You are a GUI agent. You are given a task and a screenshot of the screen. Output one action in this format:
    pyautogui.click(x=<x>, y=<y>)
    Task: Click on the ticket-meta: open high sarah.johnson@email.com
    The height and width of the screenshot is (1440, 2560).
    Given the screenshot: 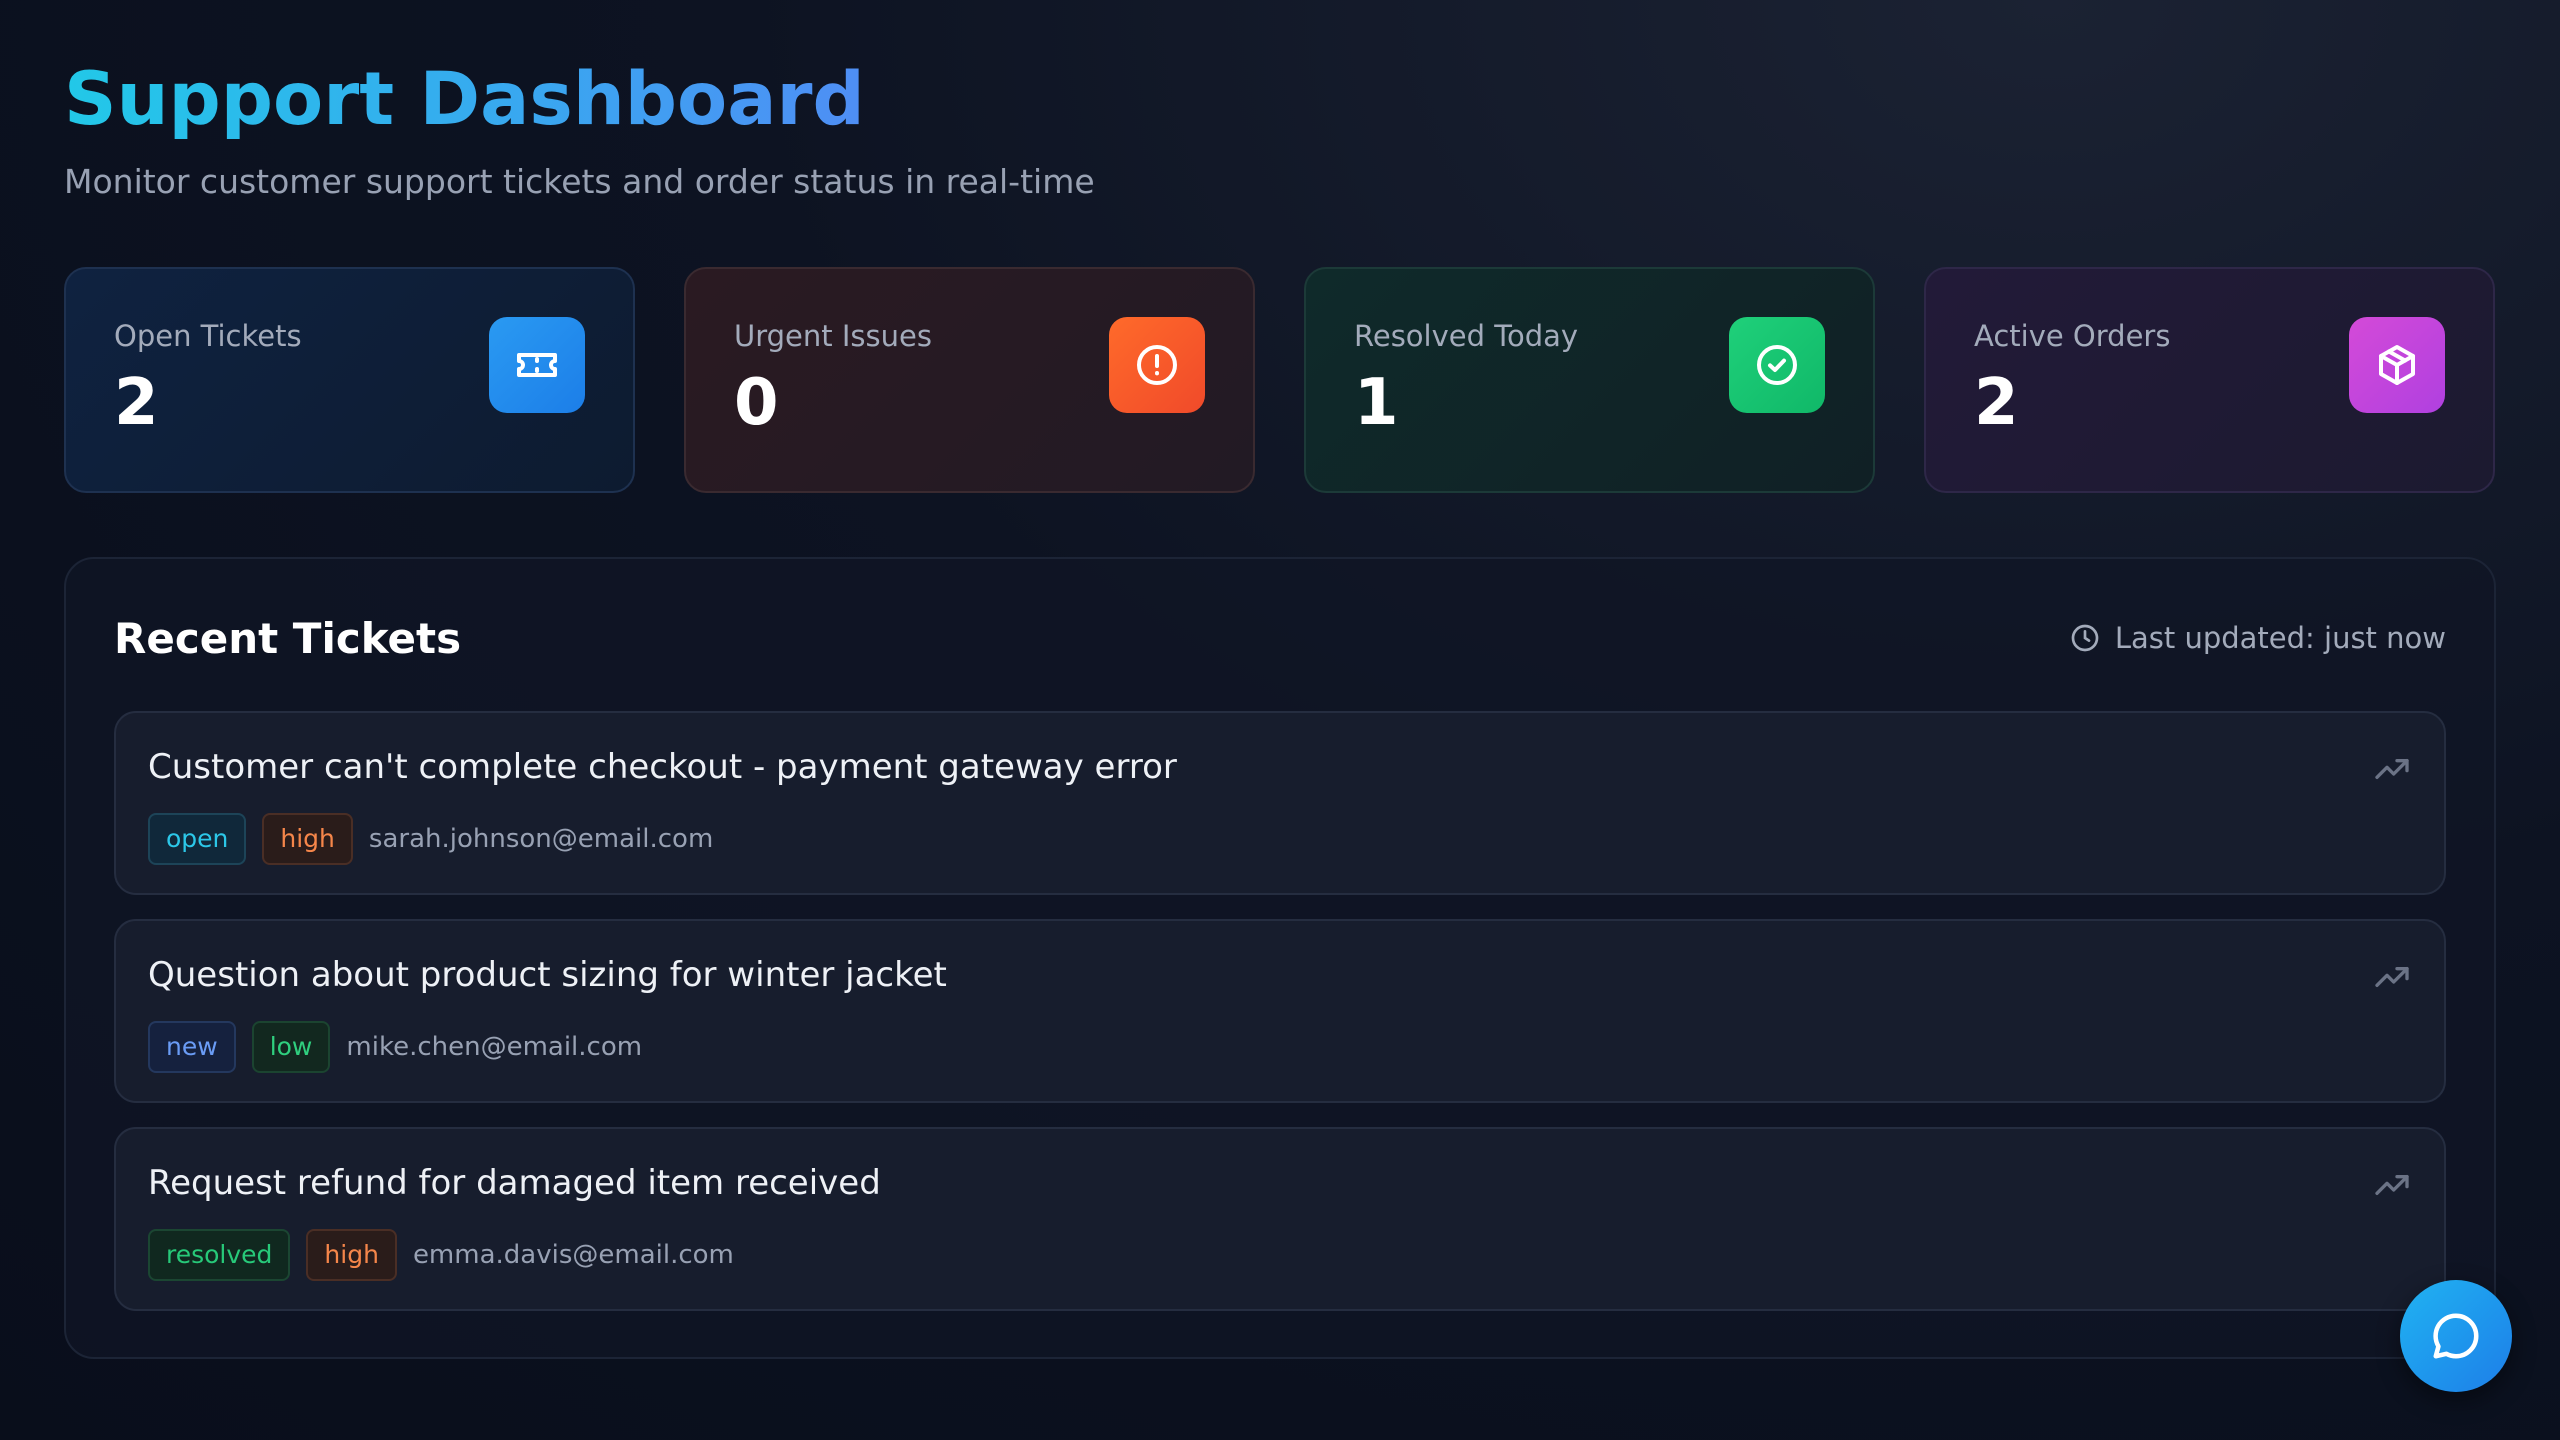 What is the action you would take?
    pyautogui.click(x=1280, y=839)
    